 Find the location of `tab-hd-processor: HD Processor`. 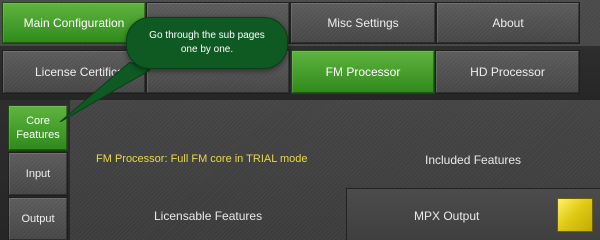

tab-hd-processor: HD Processor is located at coordinates (507, 72).